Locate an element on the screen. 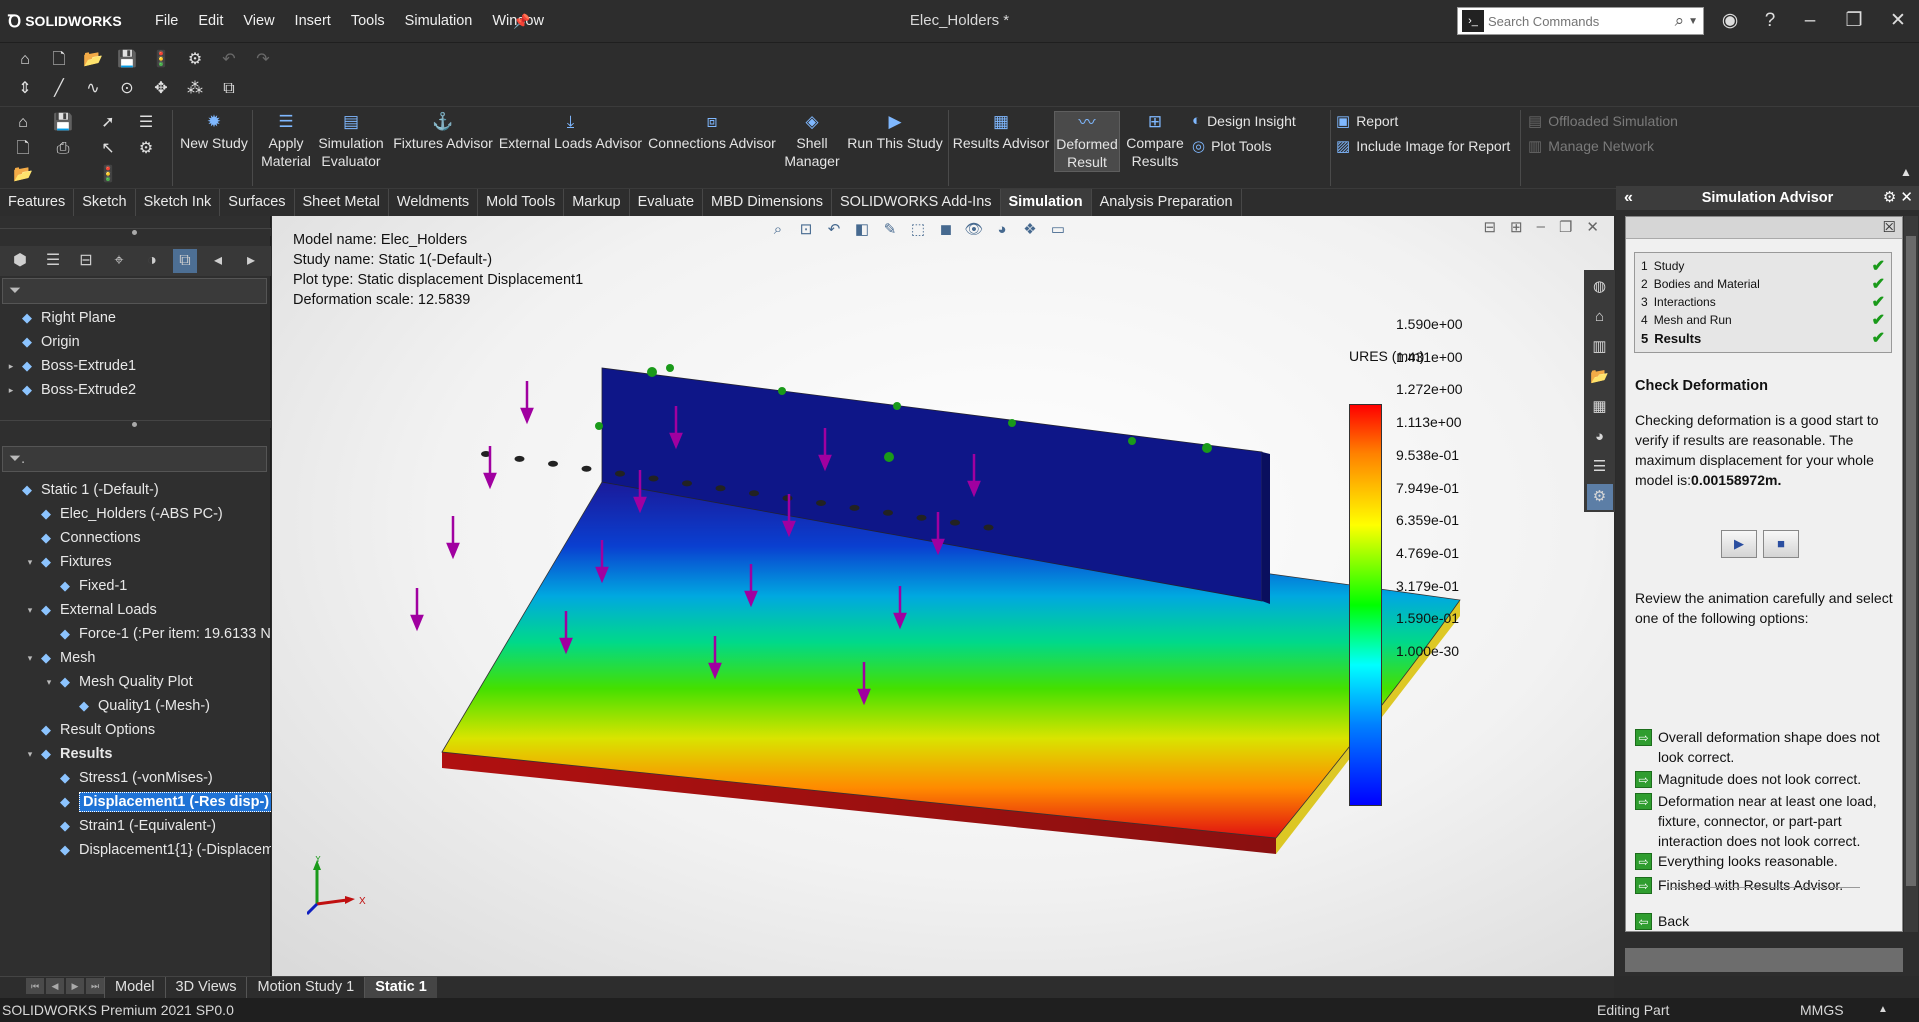  tab-surfaces: Surfaces is located at coordinates (257, 202).